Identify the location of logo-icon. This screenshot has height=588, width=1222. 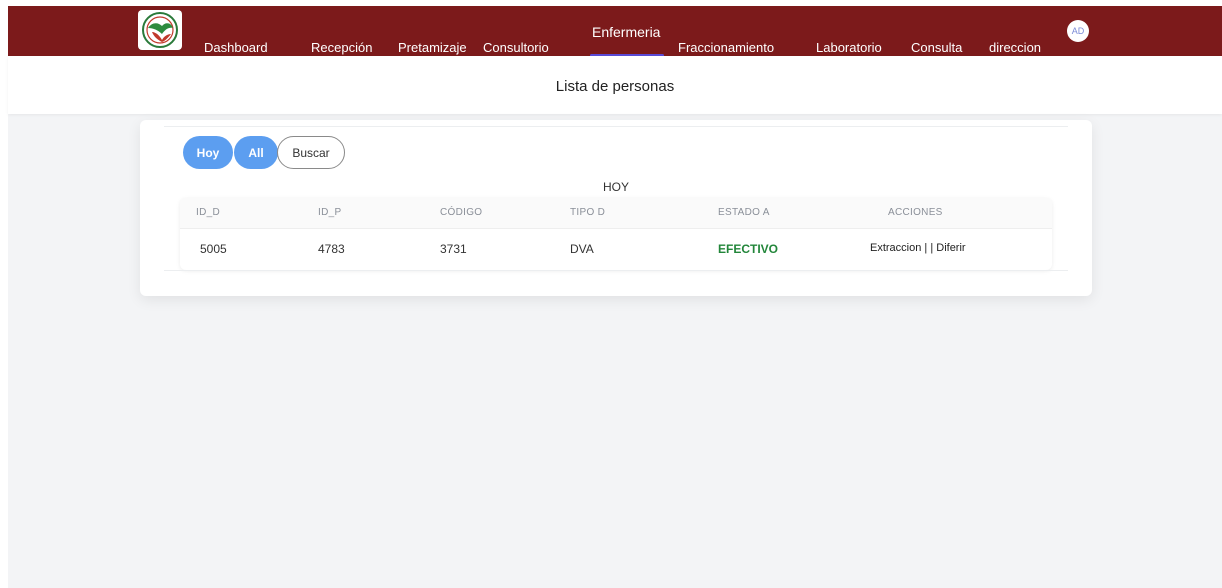
(160, 30).